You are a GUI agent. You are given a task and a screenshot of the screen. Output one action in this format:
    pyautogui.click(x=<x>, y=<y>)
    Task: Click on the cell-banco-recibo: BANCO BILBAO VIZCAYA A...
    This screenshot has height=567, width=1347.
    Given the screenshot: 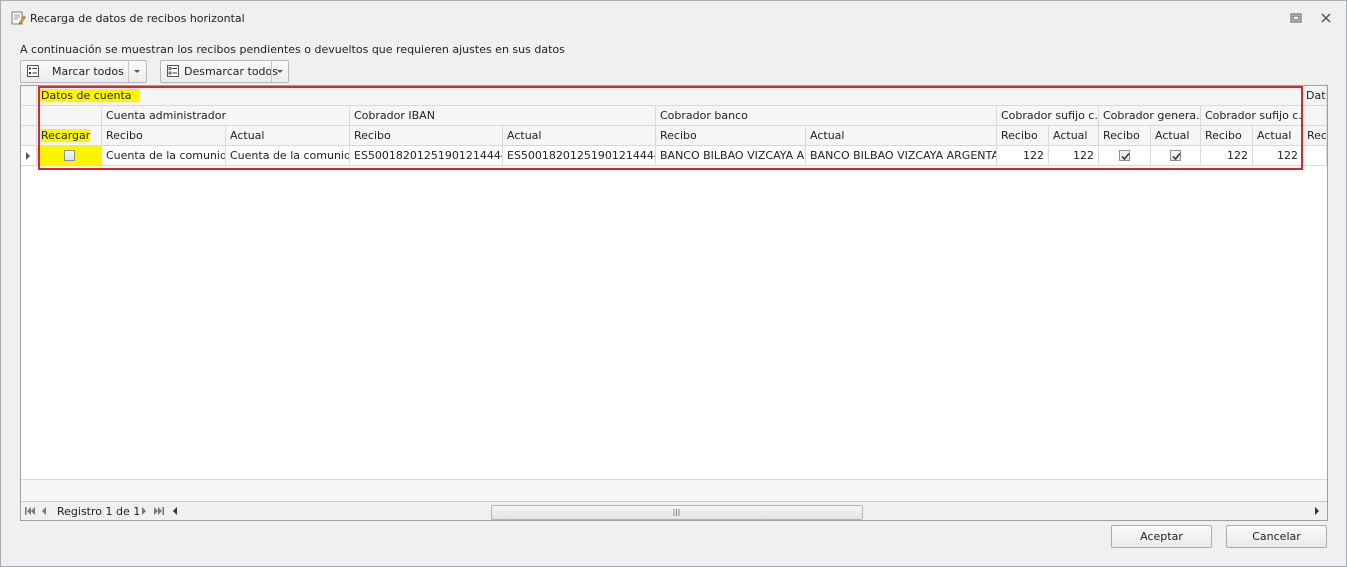 What is the action you would take?
    pyautogui.click(x=731, y=156)
    